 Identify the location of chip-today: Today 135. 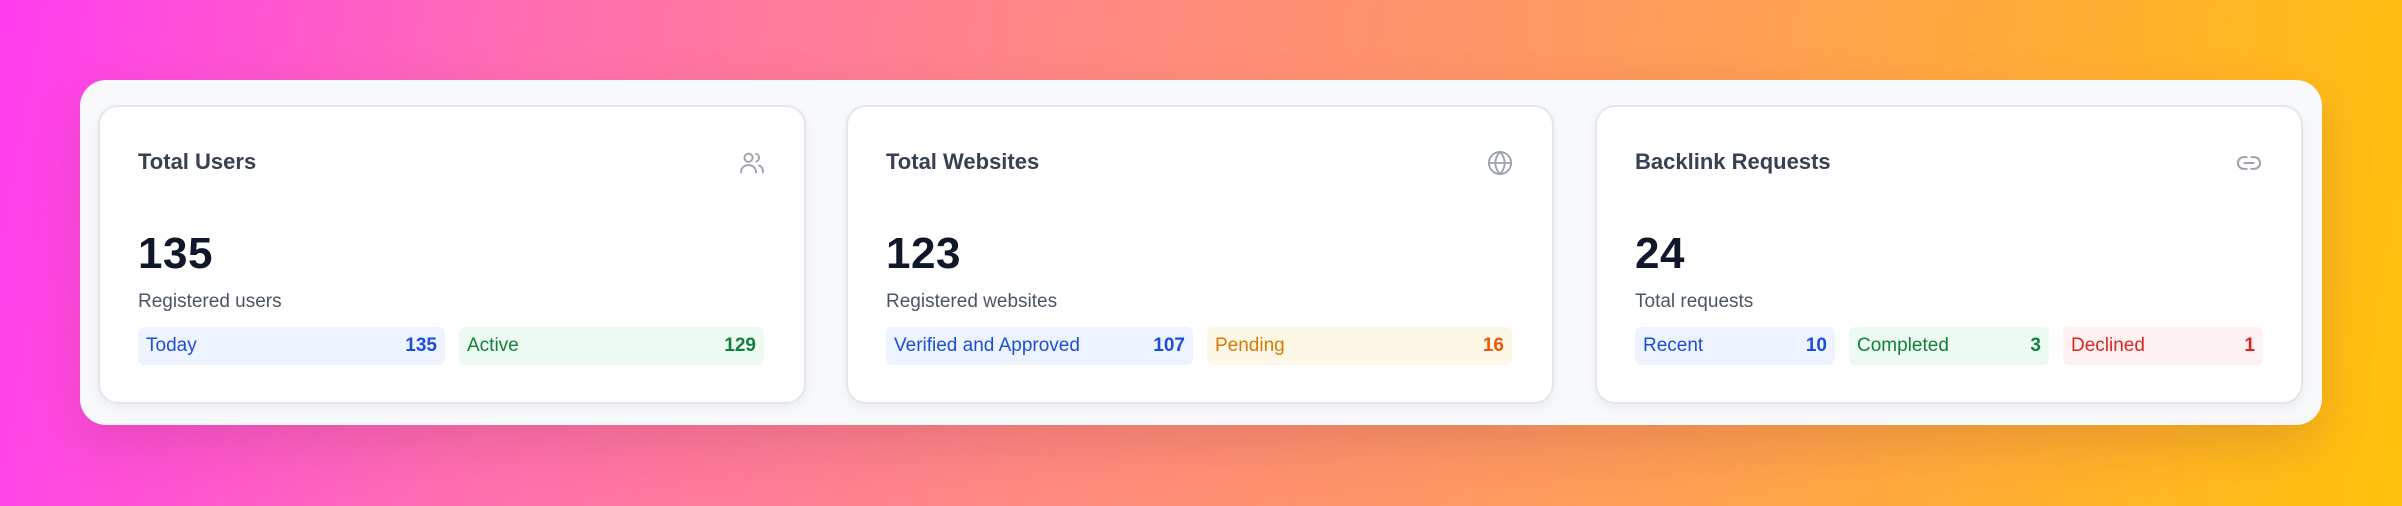
(291, 346).